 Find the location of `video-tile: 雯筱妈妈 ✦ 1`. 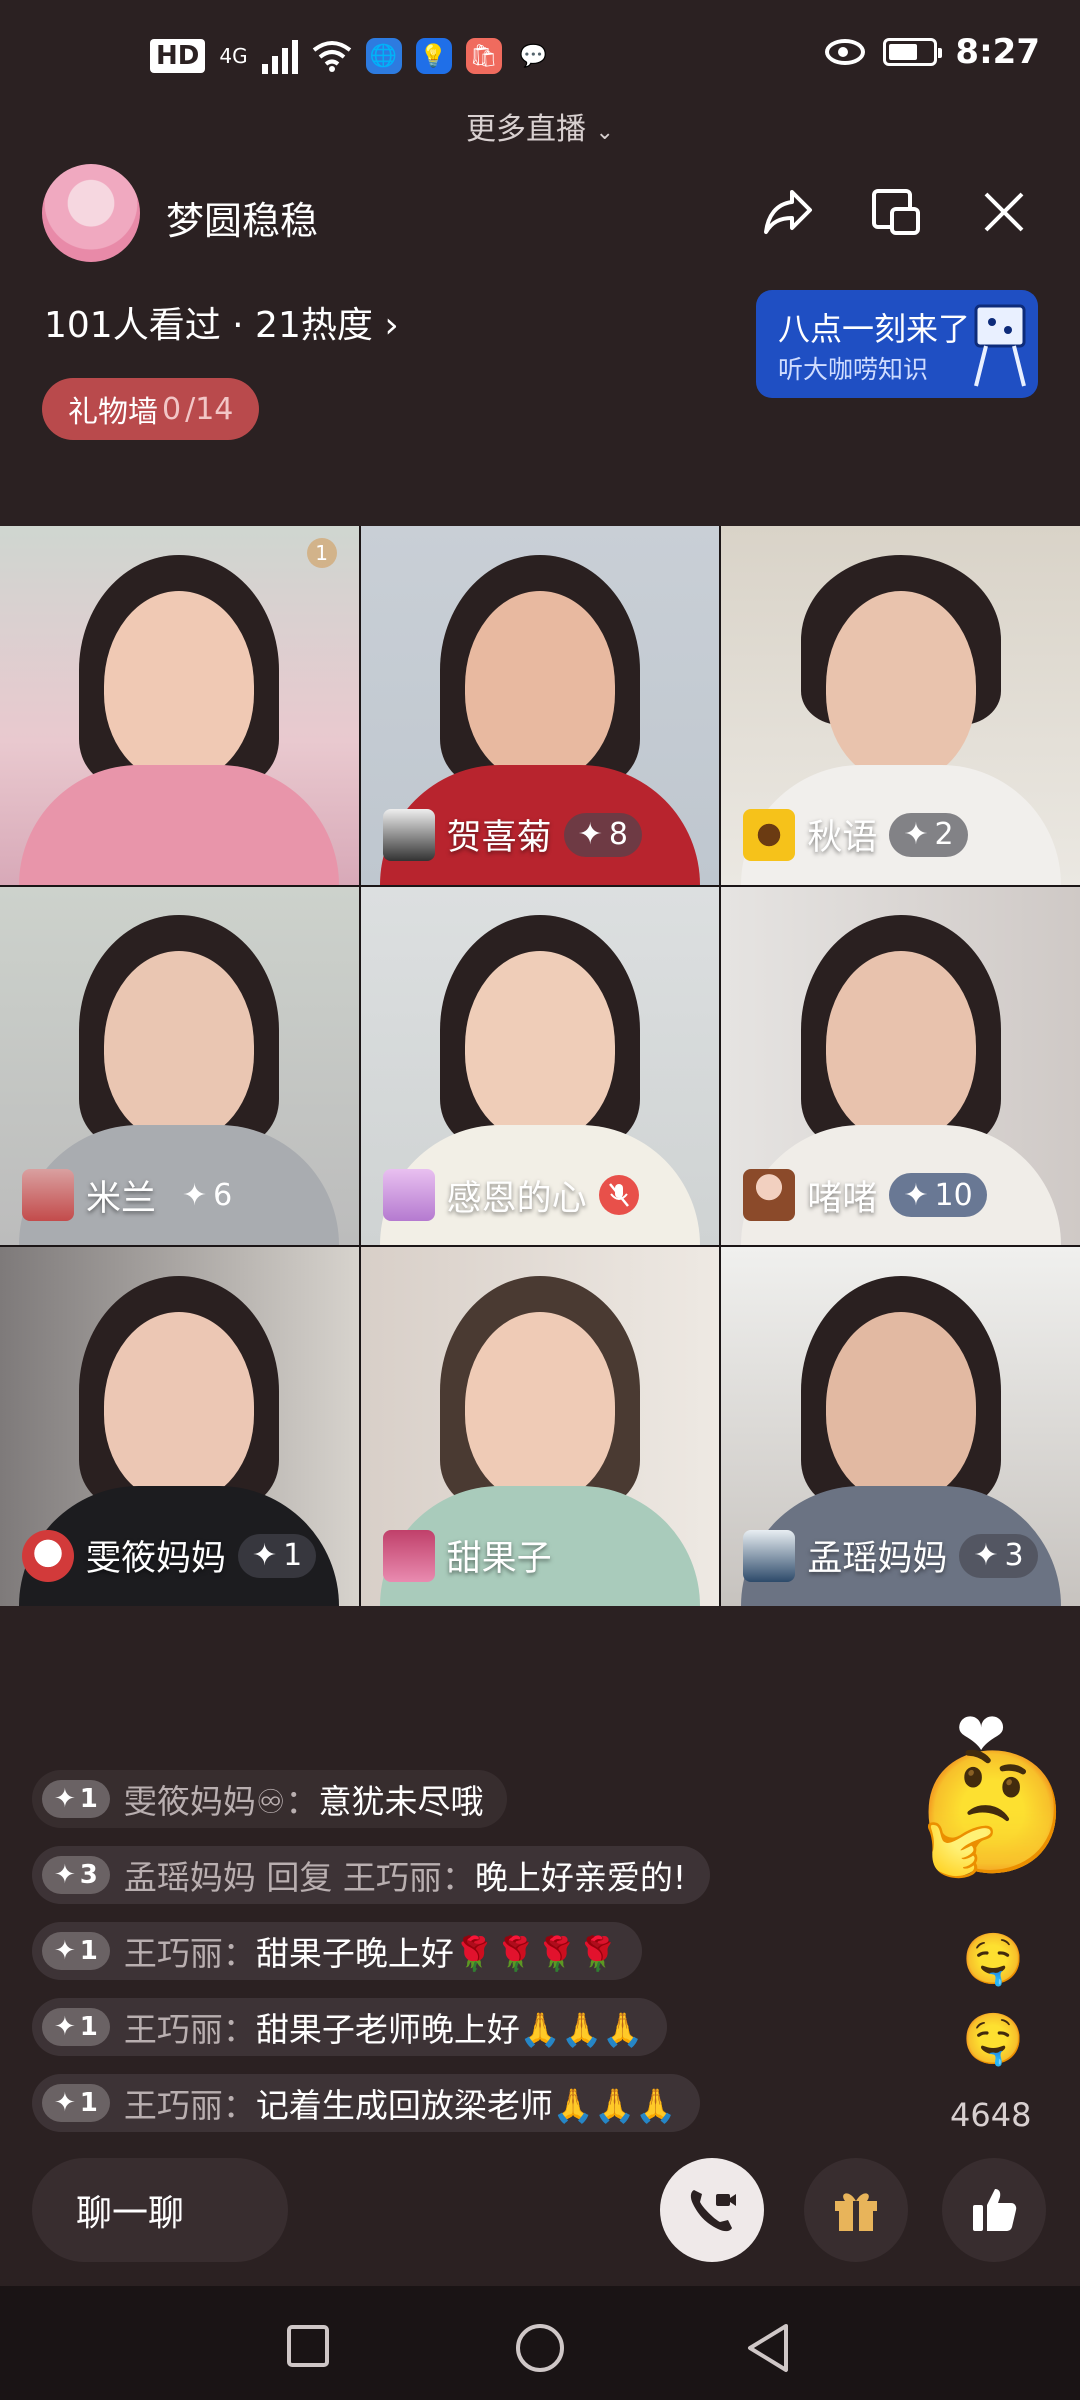

video-tile: 雯筱妈妈 ✦ 1 is located at coordinates (179, 1426).